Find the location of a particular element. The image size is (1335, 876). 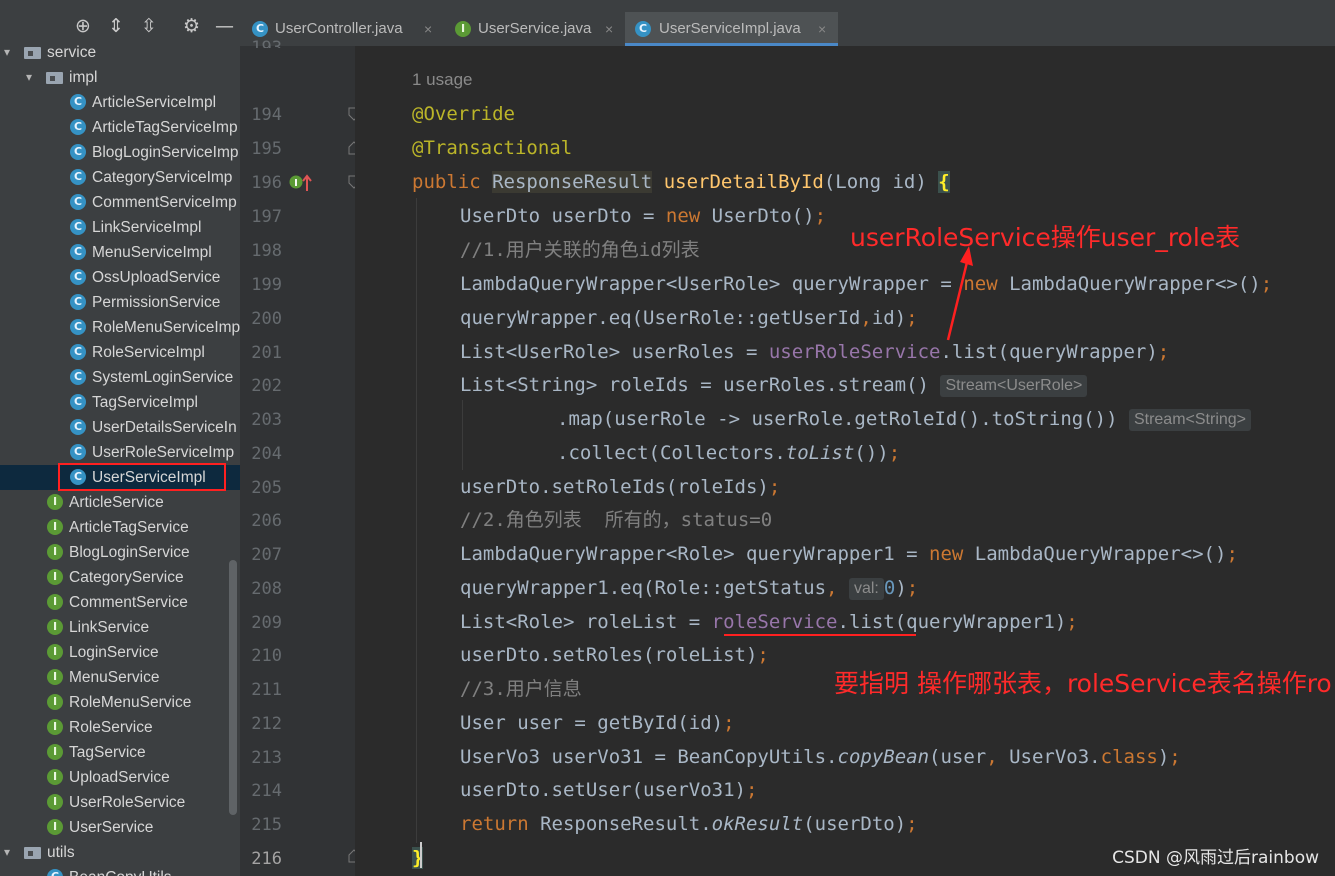

tree-item: C CategoryServiceImp is located at coordinates (120, 177).